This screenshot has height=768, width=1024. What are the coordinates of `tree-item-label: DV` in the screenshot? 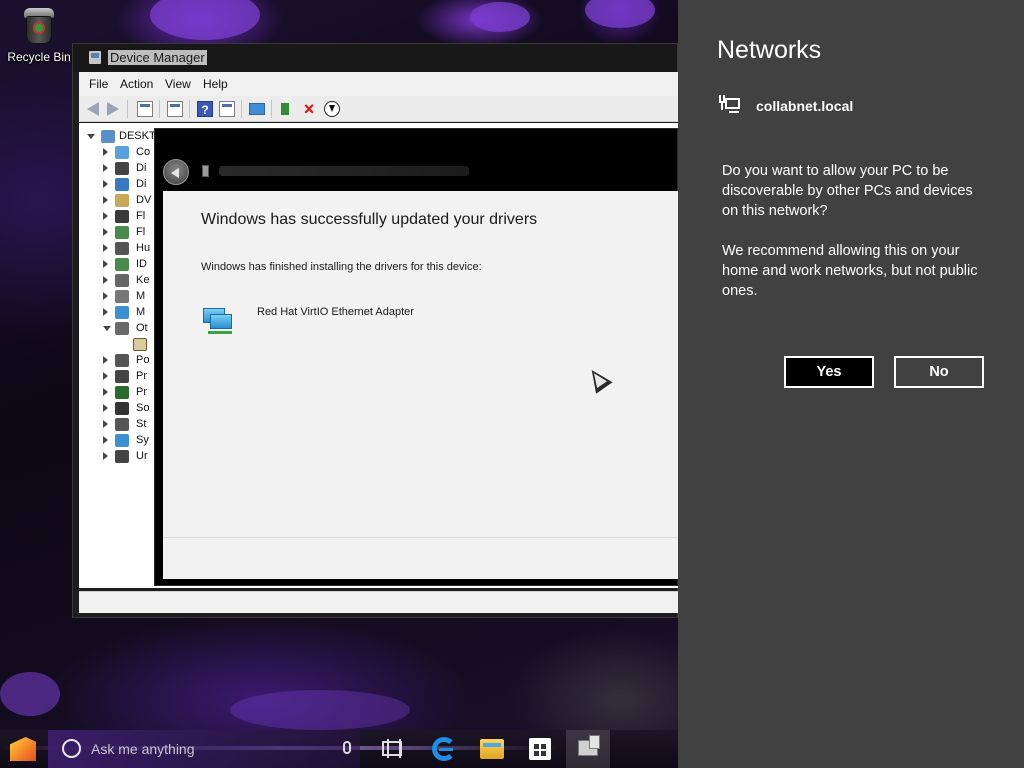 It's located at (144, 200).